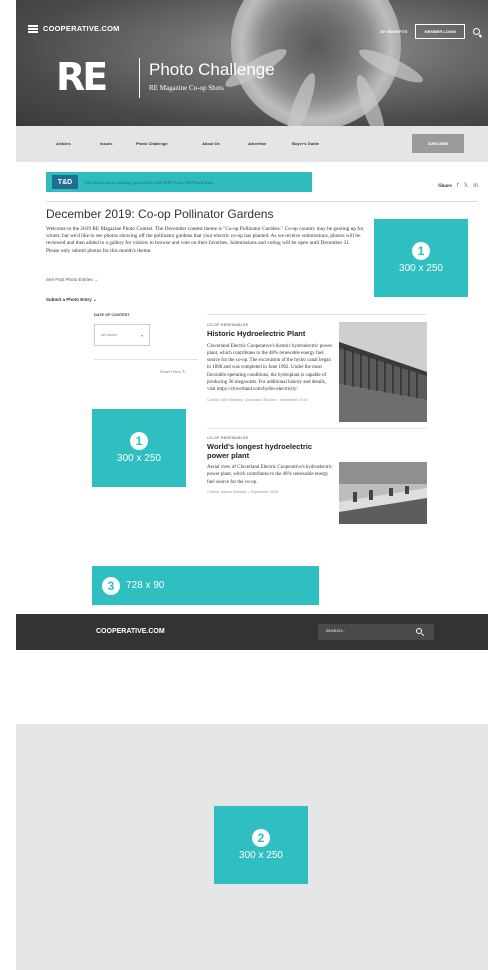 Image resolution: width=488 pixels, height=970 pixels. I want to click on caret-down-icon: ▾, so click(142, 335).